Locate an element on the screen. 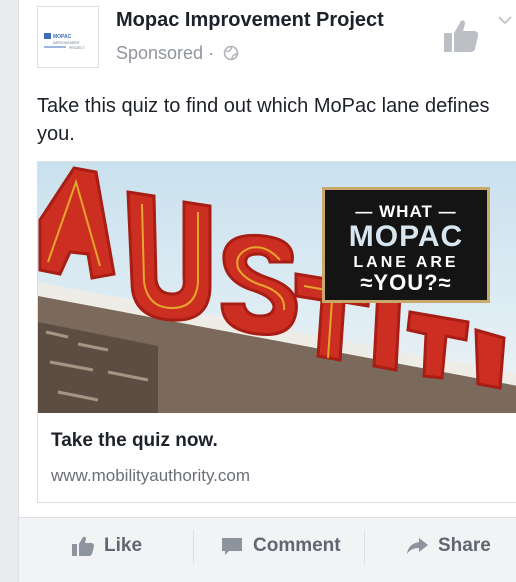 The height and width of the screenshot is (582, 516). like-page-icon is located at coordinates (461, 36).